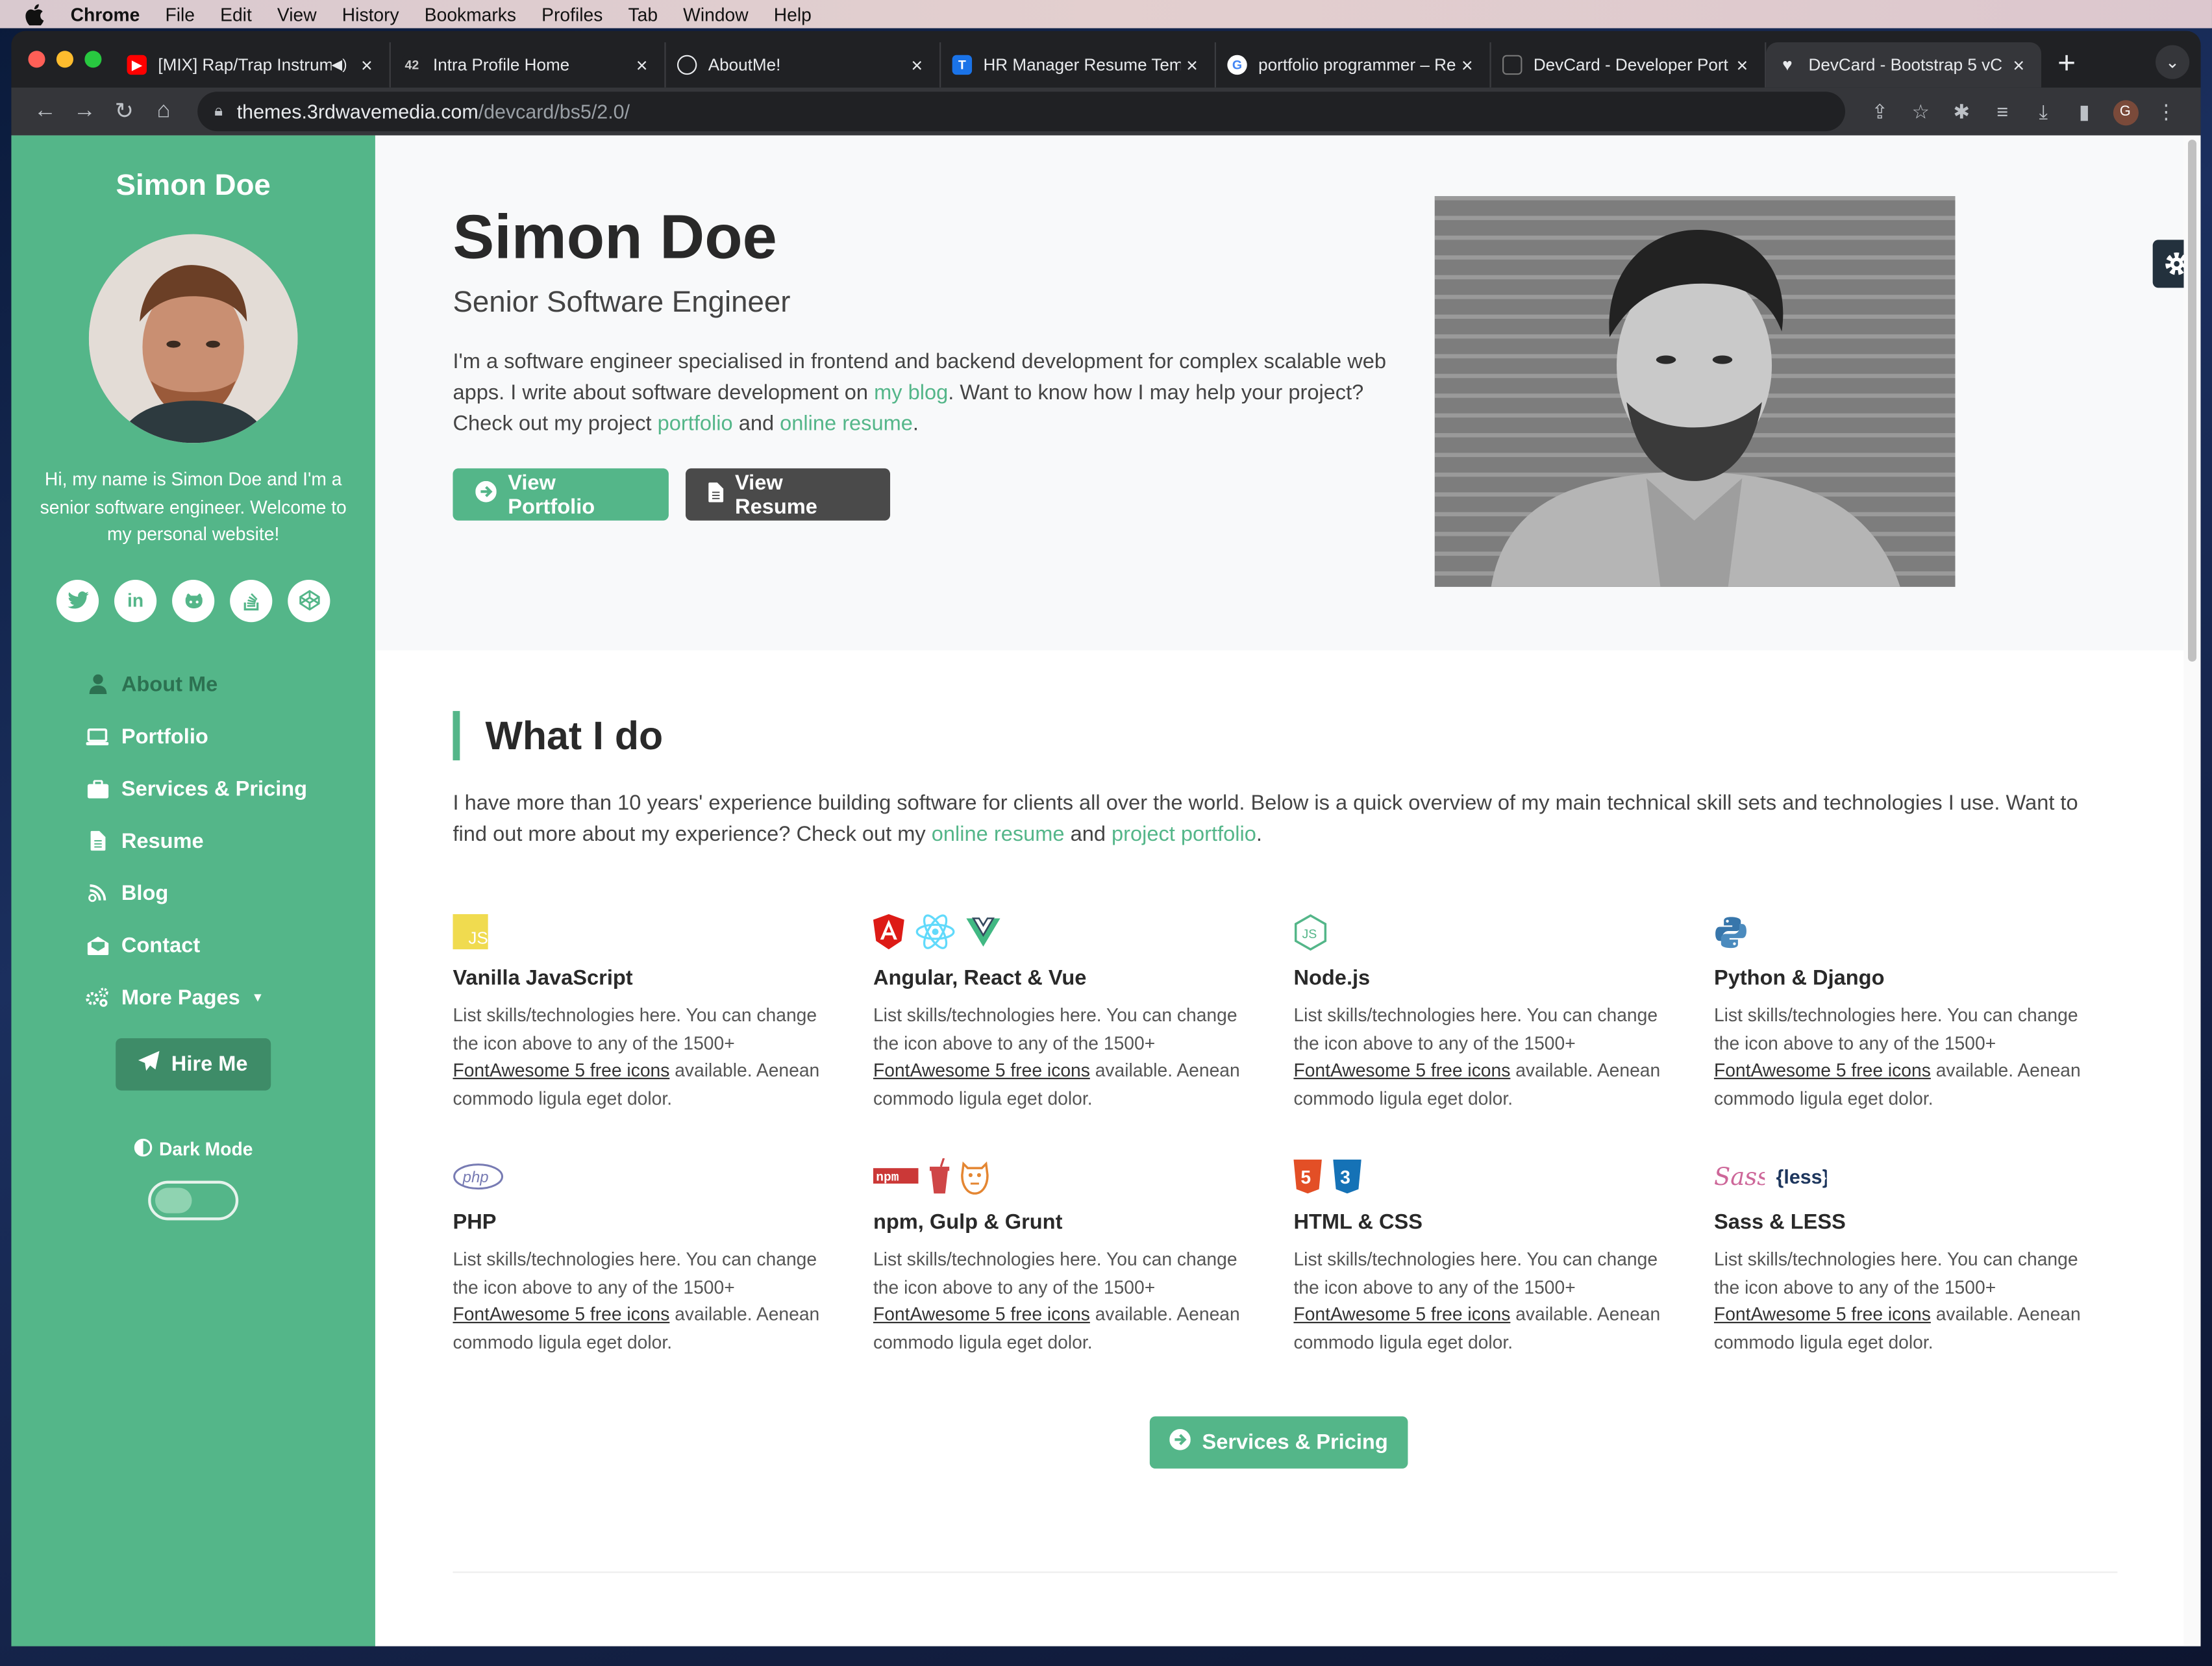  I want to click on zoom-window-button, so click(93, 59).